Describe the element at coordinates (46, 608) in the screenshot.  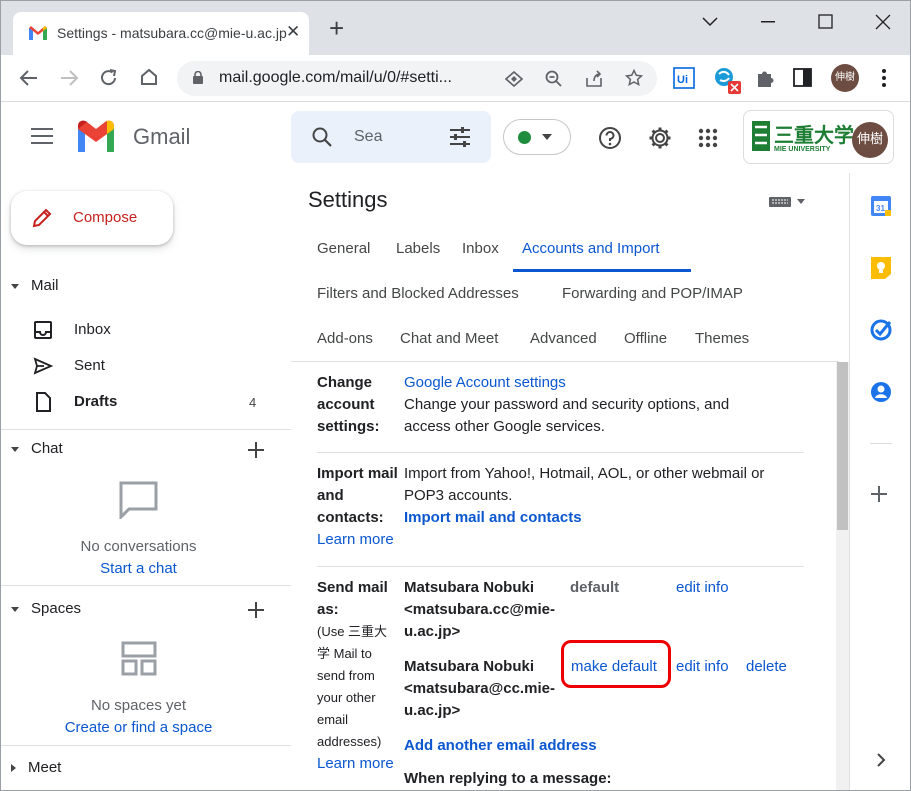
I see `spaces-section-header: Spaces` at that location.